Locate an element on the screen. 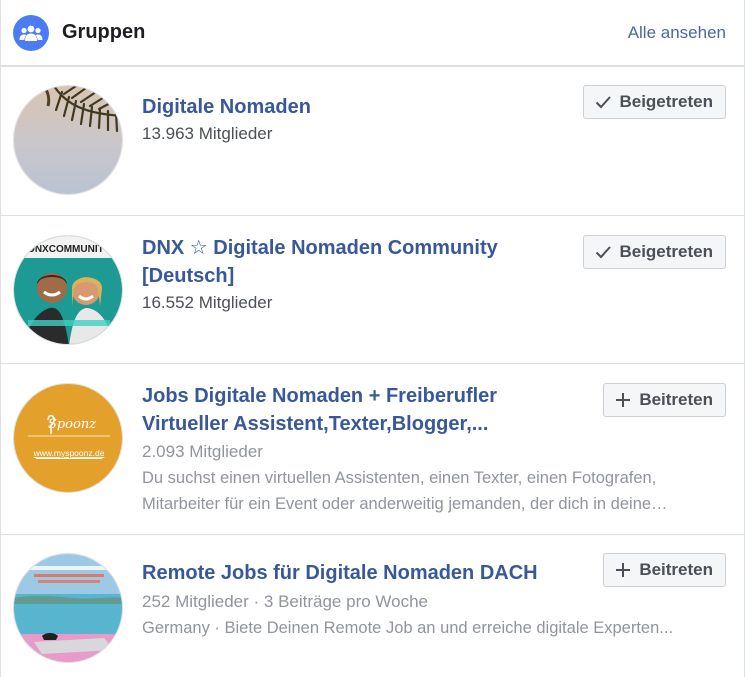 This screenshot has width=745, height=677. group-members: 13.963 Mitglieder is located at coordinates (207, 133).